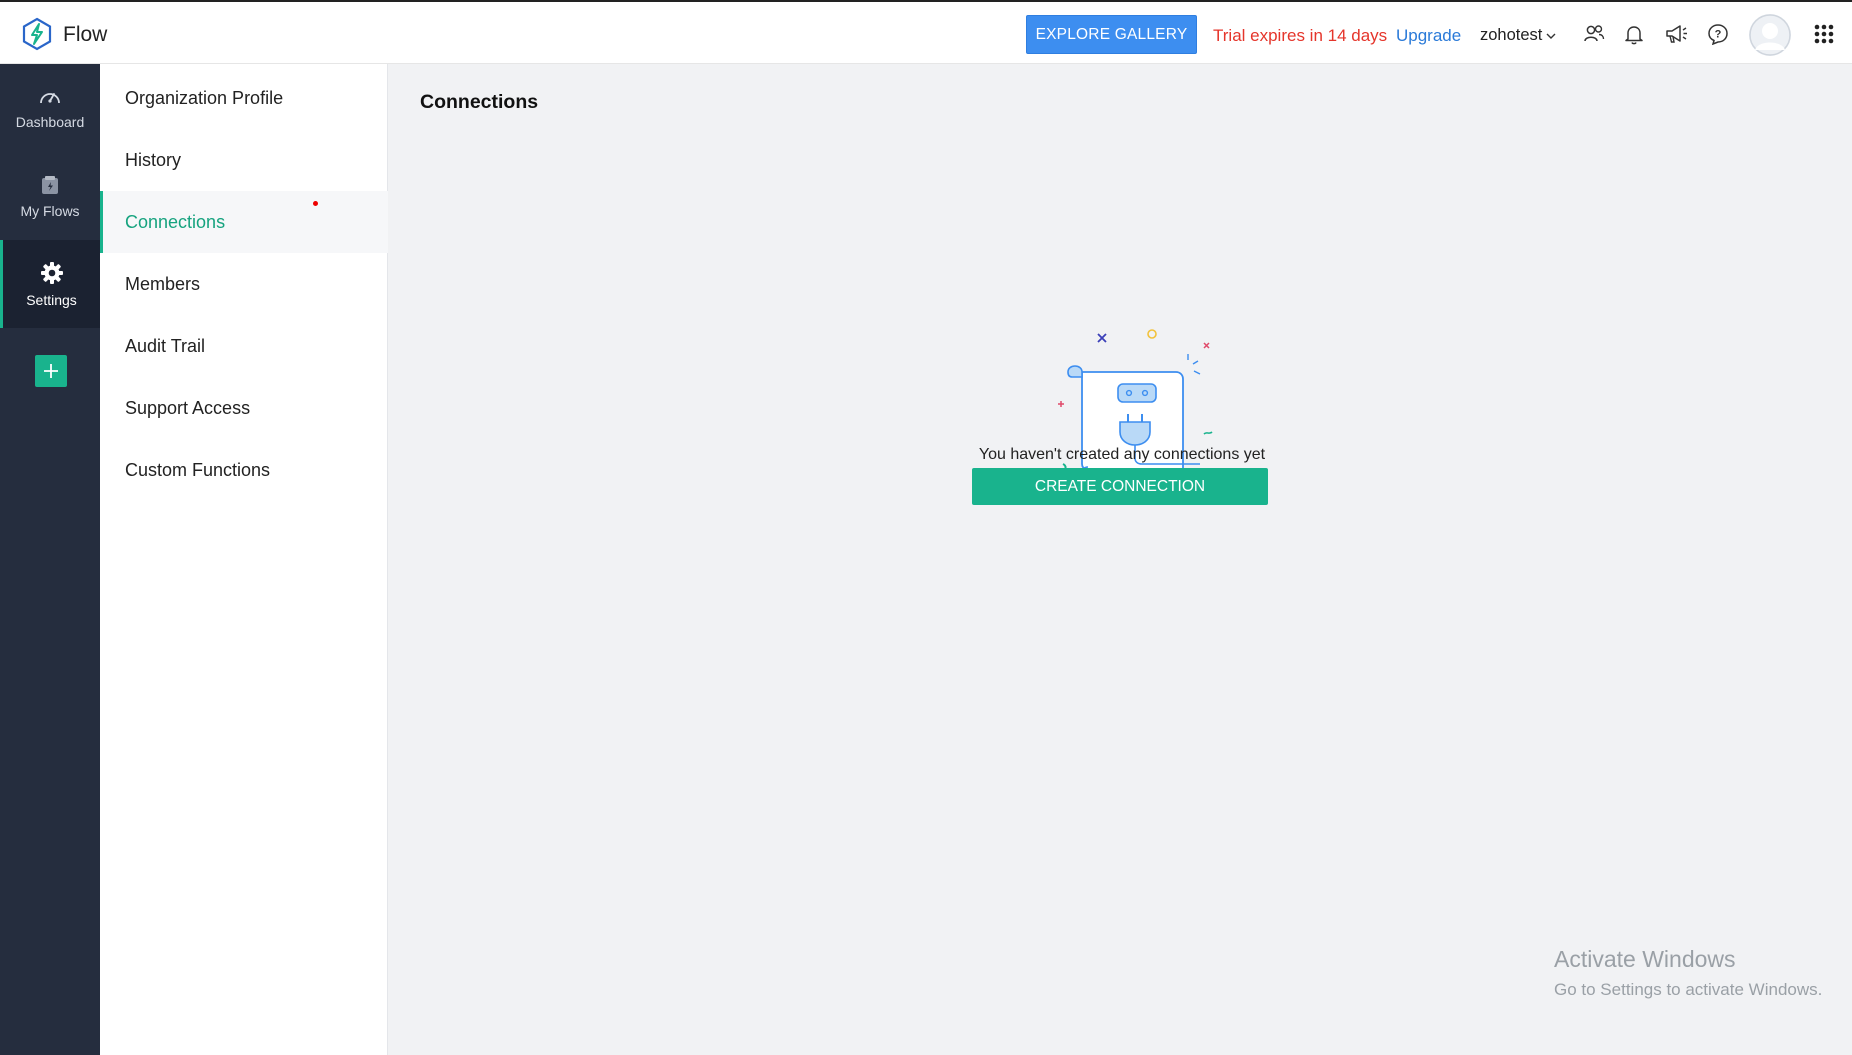 This screenshot has width=1852, height=1055. I want to click on nav-dashboard-label: Dashboard, so click(50, 122).